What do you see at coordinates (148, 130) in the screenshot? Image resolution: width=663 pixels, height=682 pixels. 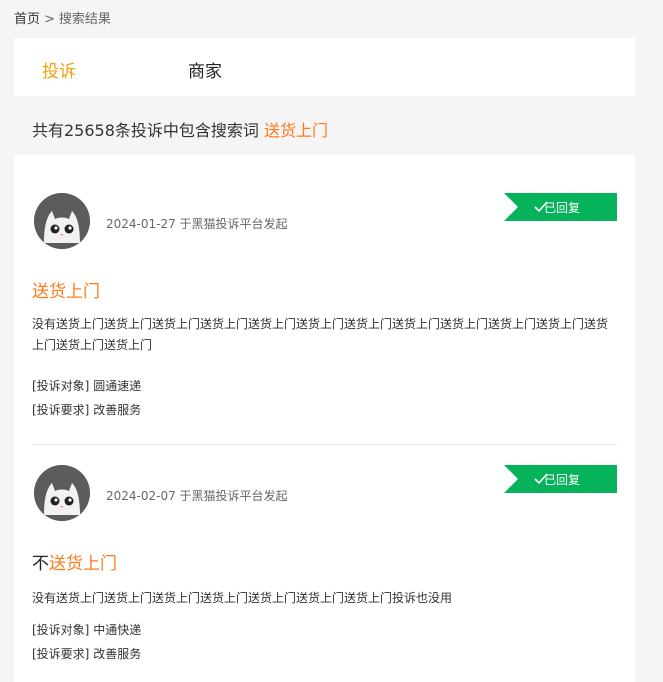 I see `summary-text: 共有25658条投诉中包含搜索词` at bounding box center [148, 130].